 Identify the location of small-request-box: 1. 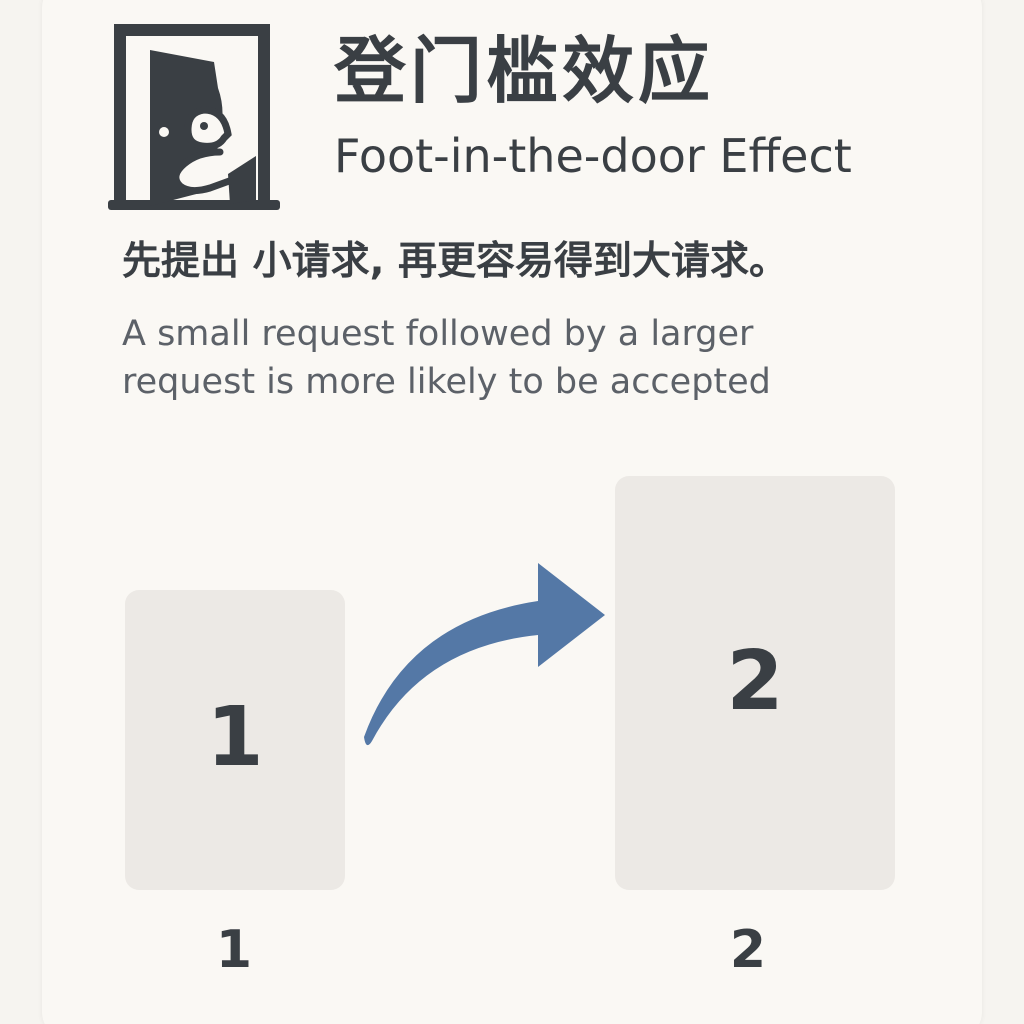
(235, 740).